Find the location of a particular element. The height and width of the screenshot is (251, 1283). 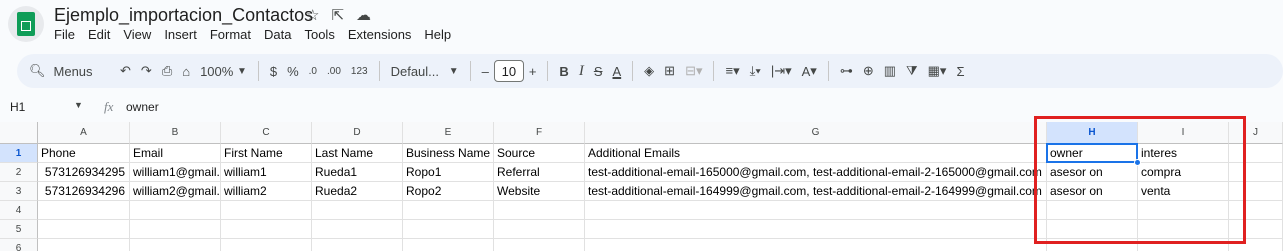

font-size-input: 10 is located at coordinates (508, 71).